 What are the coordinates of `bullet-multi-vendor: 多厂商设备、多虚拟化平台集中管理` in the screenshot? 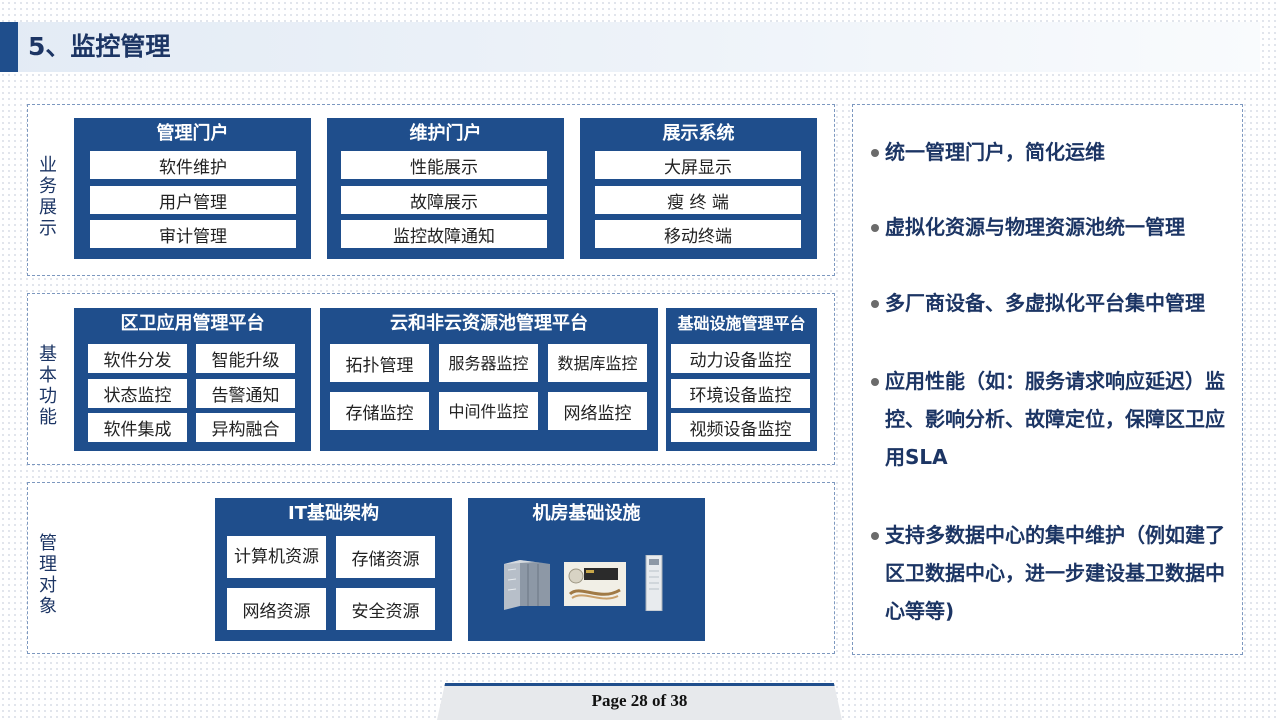 It's located at (1052, 303).